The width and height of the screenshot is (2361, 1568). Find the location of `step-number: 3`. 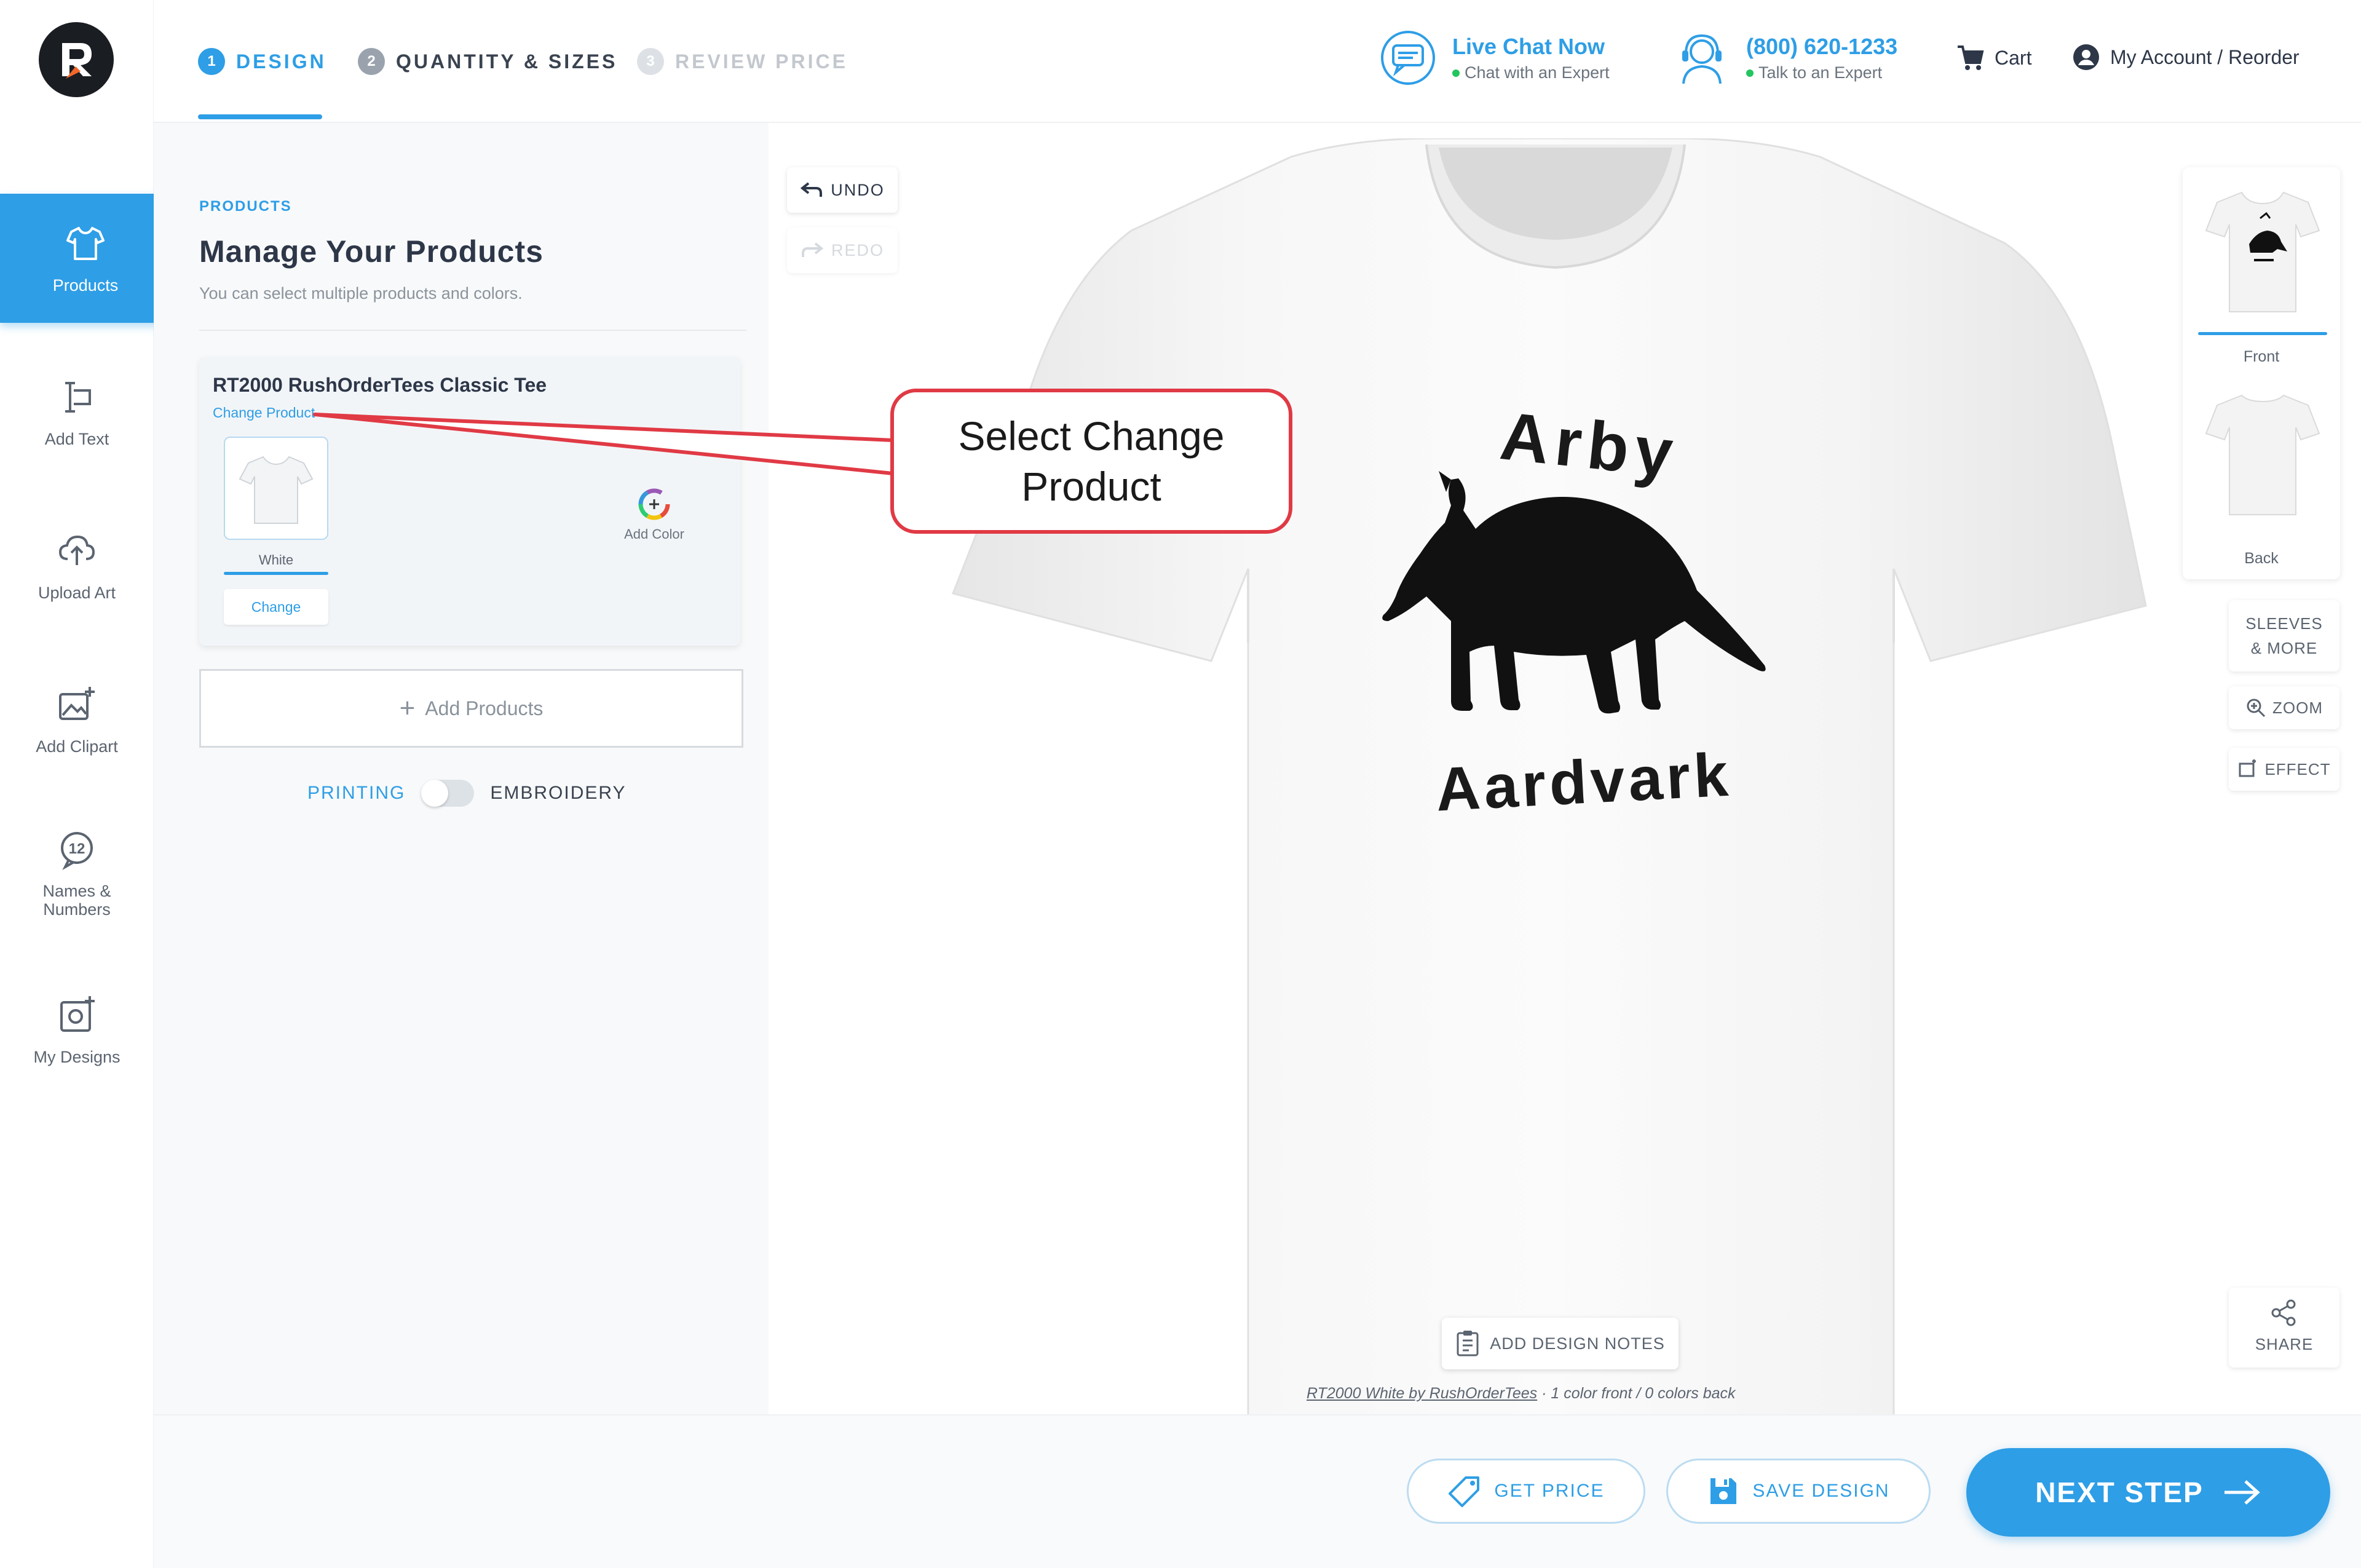

step-number: 3 is located at coordinates (650, 61).